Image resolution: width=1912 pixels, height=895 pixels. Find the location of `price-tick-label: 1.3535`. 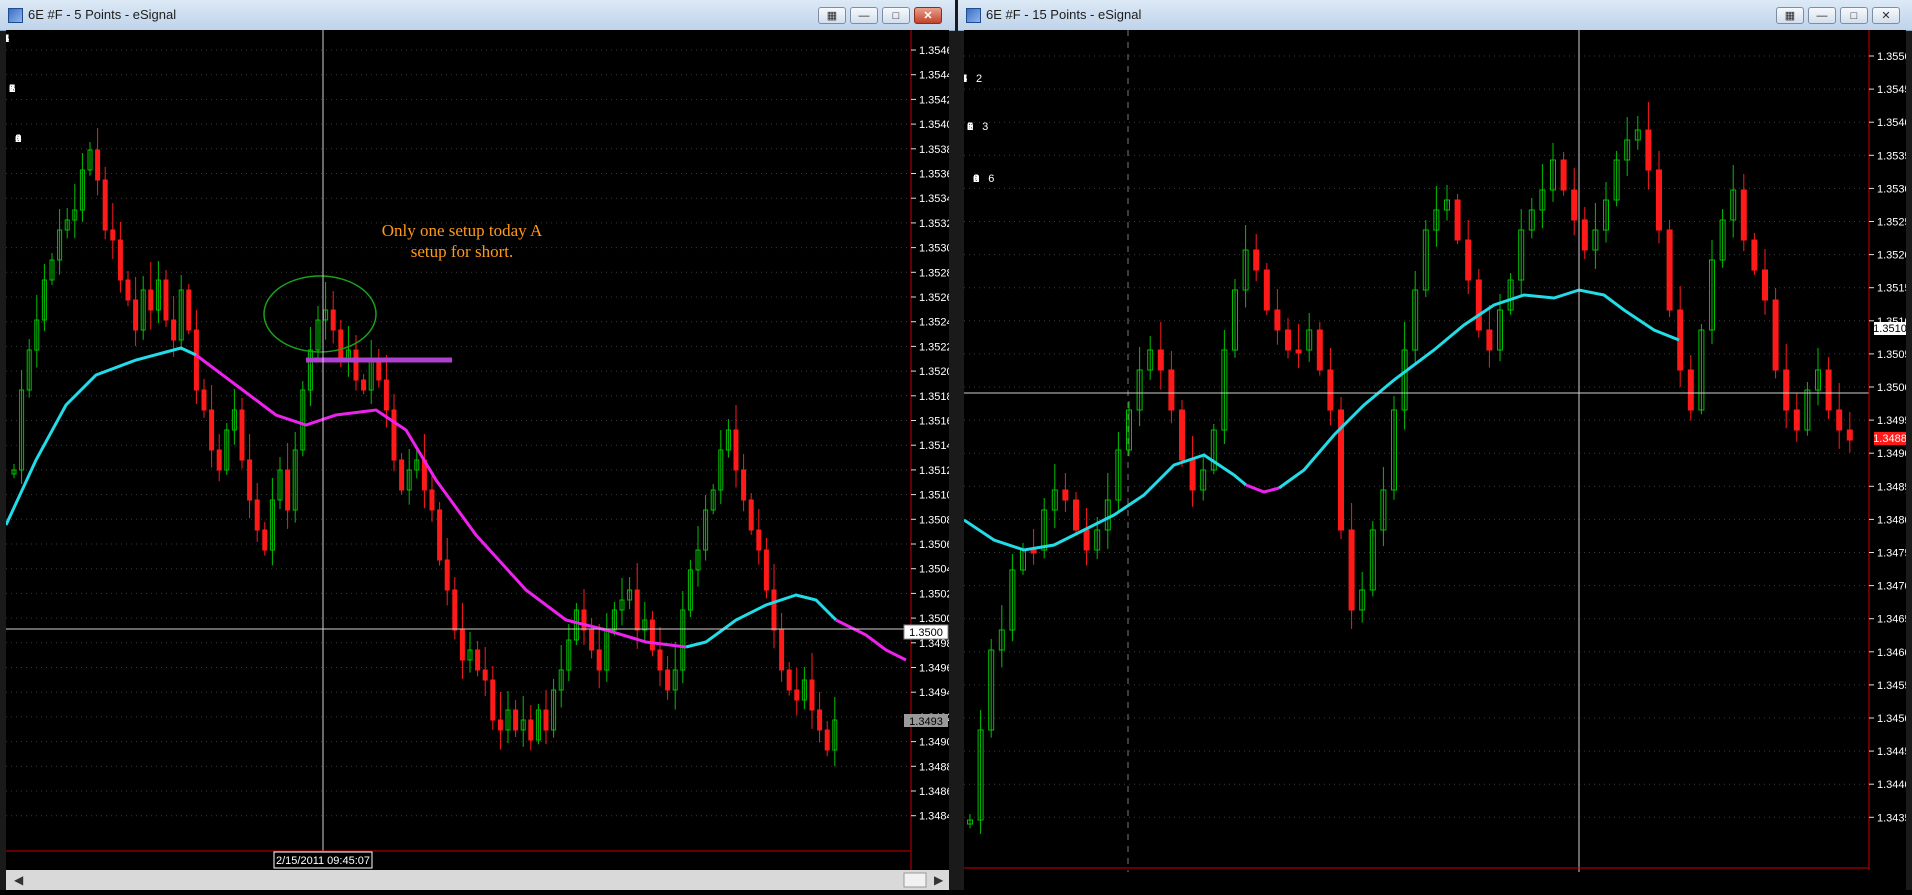

price-tick-label: 1.3535 is located at coordinates (1891, 156).